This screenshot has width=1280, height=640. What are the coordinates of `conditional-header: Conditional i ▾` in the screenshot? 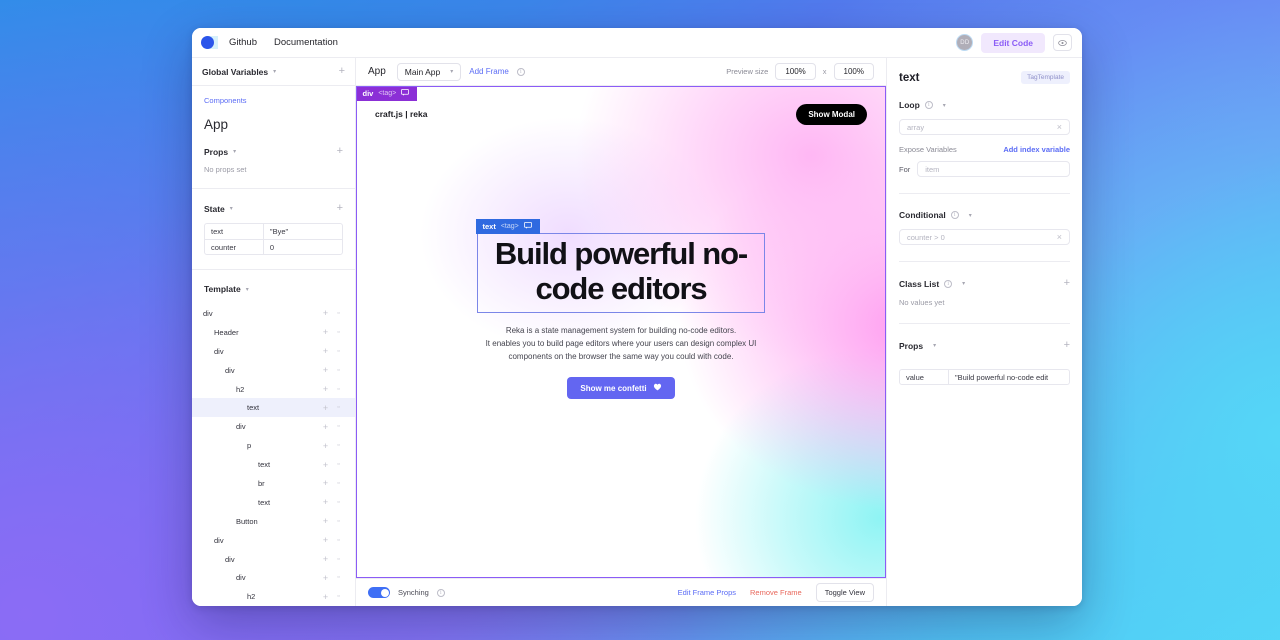 It's located at (984, 211).